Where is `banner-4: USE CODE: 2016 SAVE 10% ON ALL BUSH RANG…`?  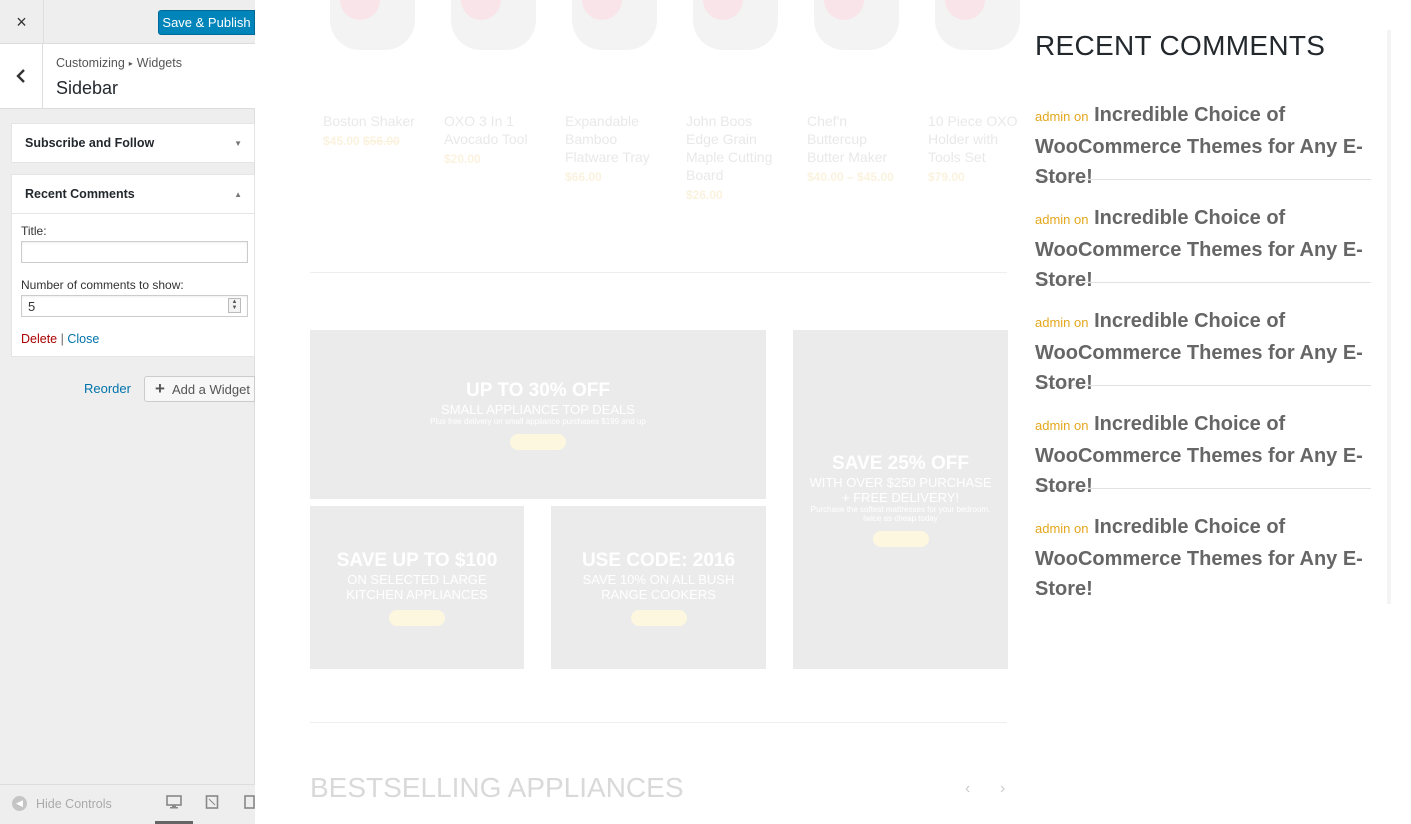
banner-4: USE CODE: 2016 SAVE 10% ON ALL BUSH RANG… is located at coordinates (658, 587).